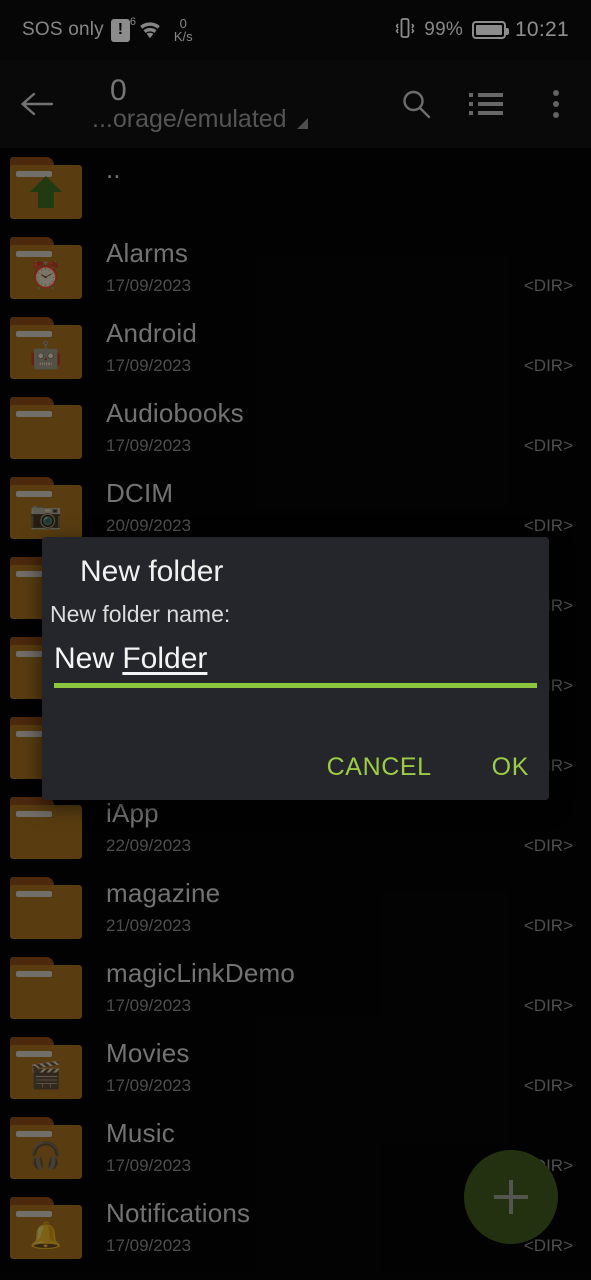 The image size is (591, 1280). What do you see at coordinates (88, 658) in the screenshot?
I see `folder-name-plain: New` at bounding box center [88, 658].